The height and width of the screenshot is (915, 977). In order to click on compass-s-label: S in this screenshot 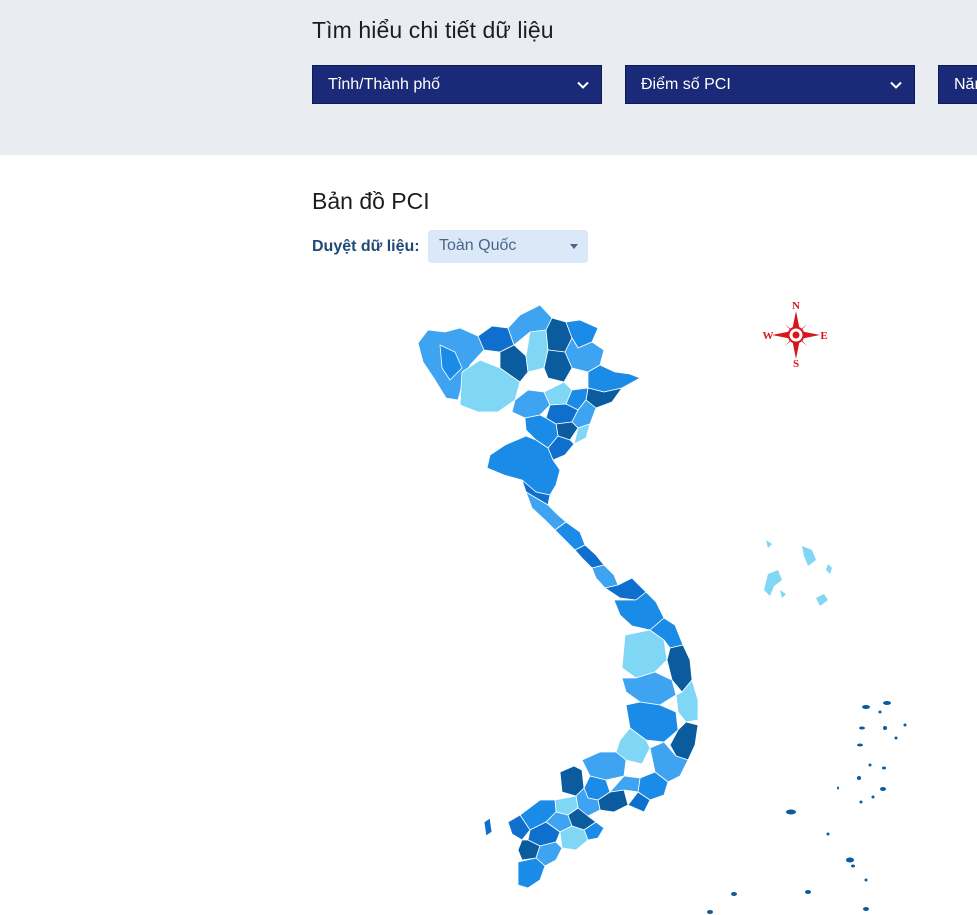, I will do `click(796, 364)`.